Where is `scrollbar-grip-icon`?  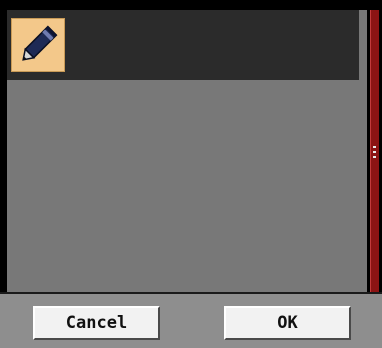 scrollbar-grip-icon is located at coordinates (374, 152).